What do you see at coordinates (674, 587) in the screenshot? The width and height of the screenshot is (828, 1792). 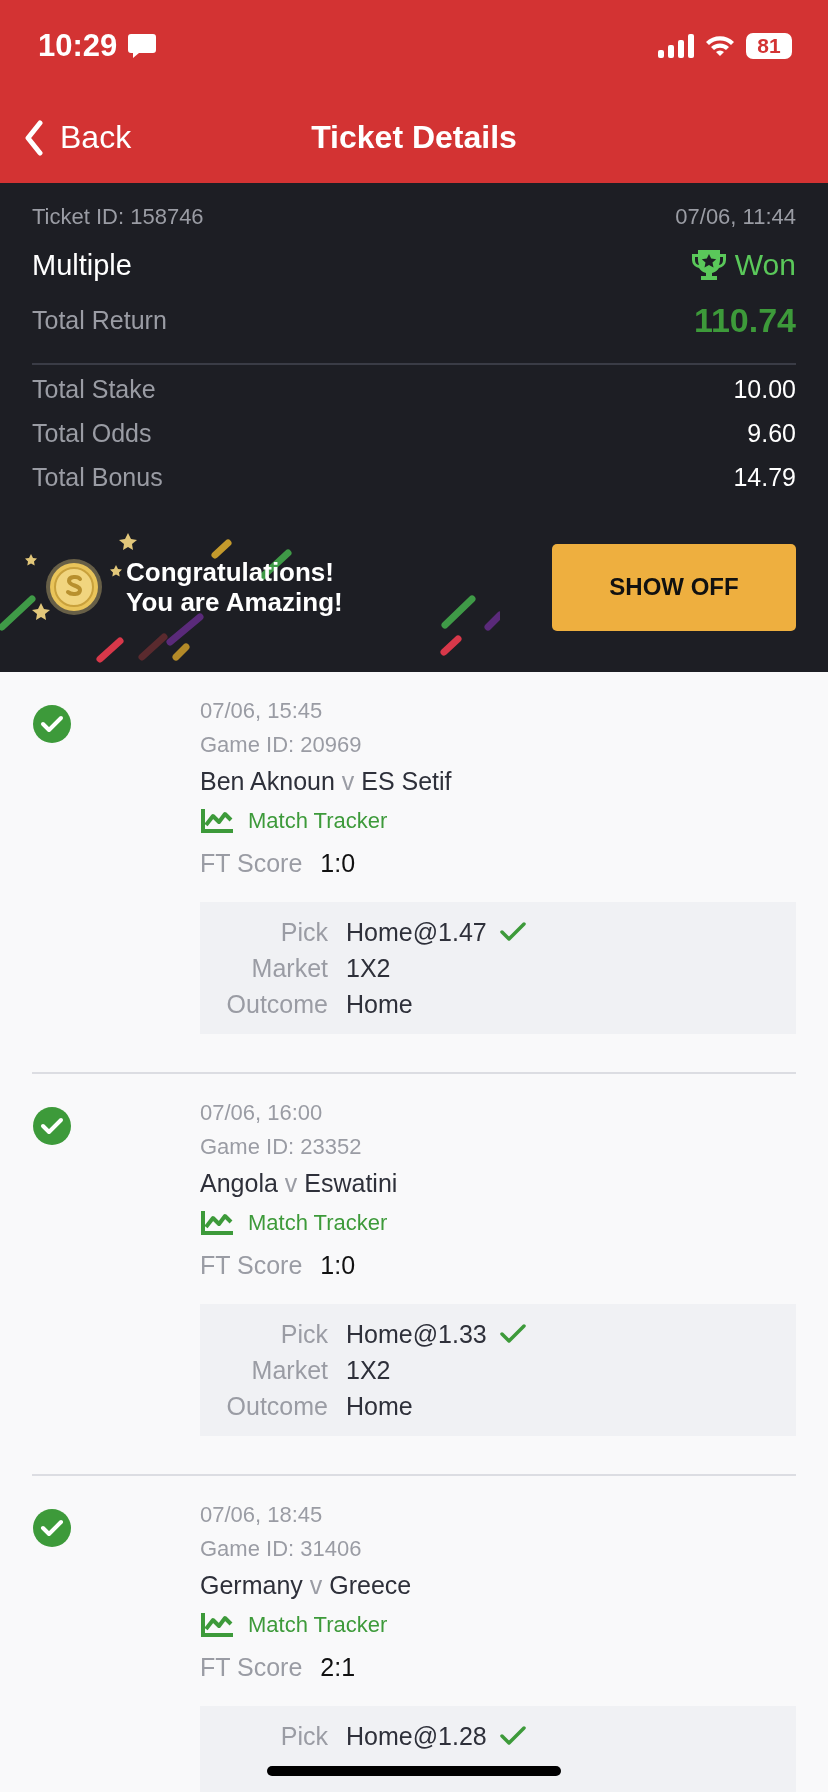 I see `show-off-button: SHOW OFF` at bounding box center [674, 587].